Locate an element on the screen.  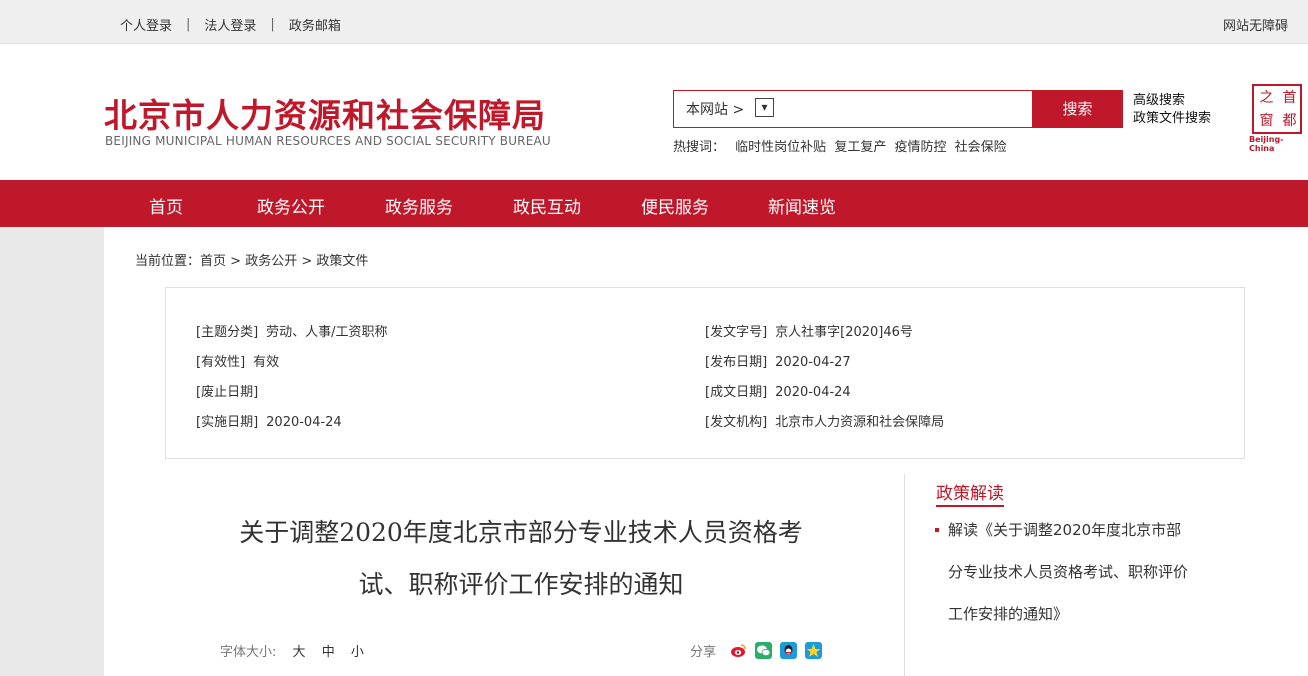
meta-row: [实施日期] 2020-04-24 is located at coordinates (269, 420).